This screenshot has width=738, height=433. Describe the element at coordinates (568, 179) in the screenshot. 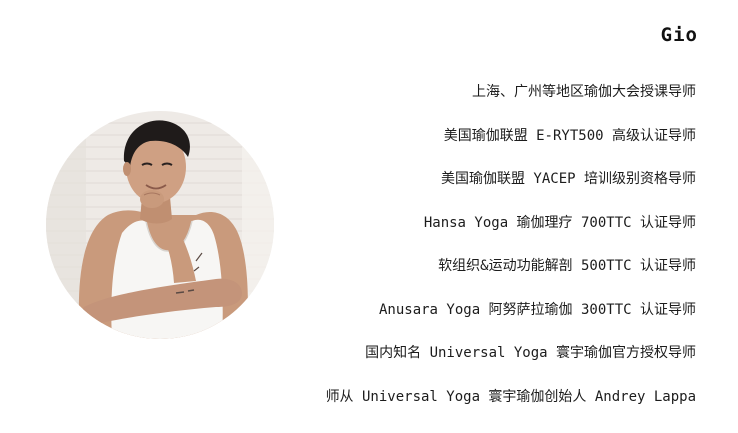

I see `credential-item: 美国瑜伽联盟 YACEP 培训级别资格导师` at that location.